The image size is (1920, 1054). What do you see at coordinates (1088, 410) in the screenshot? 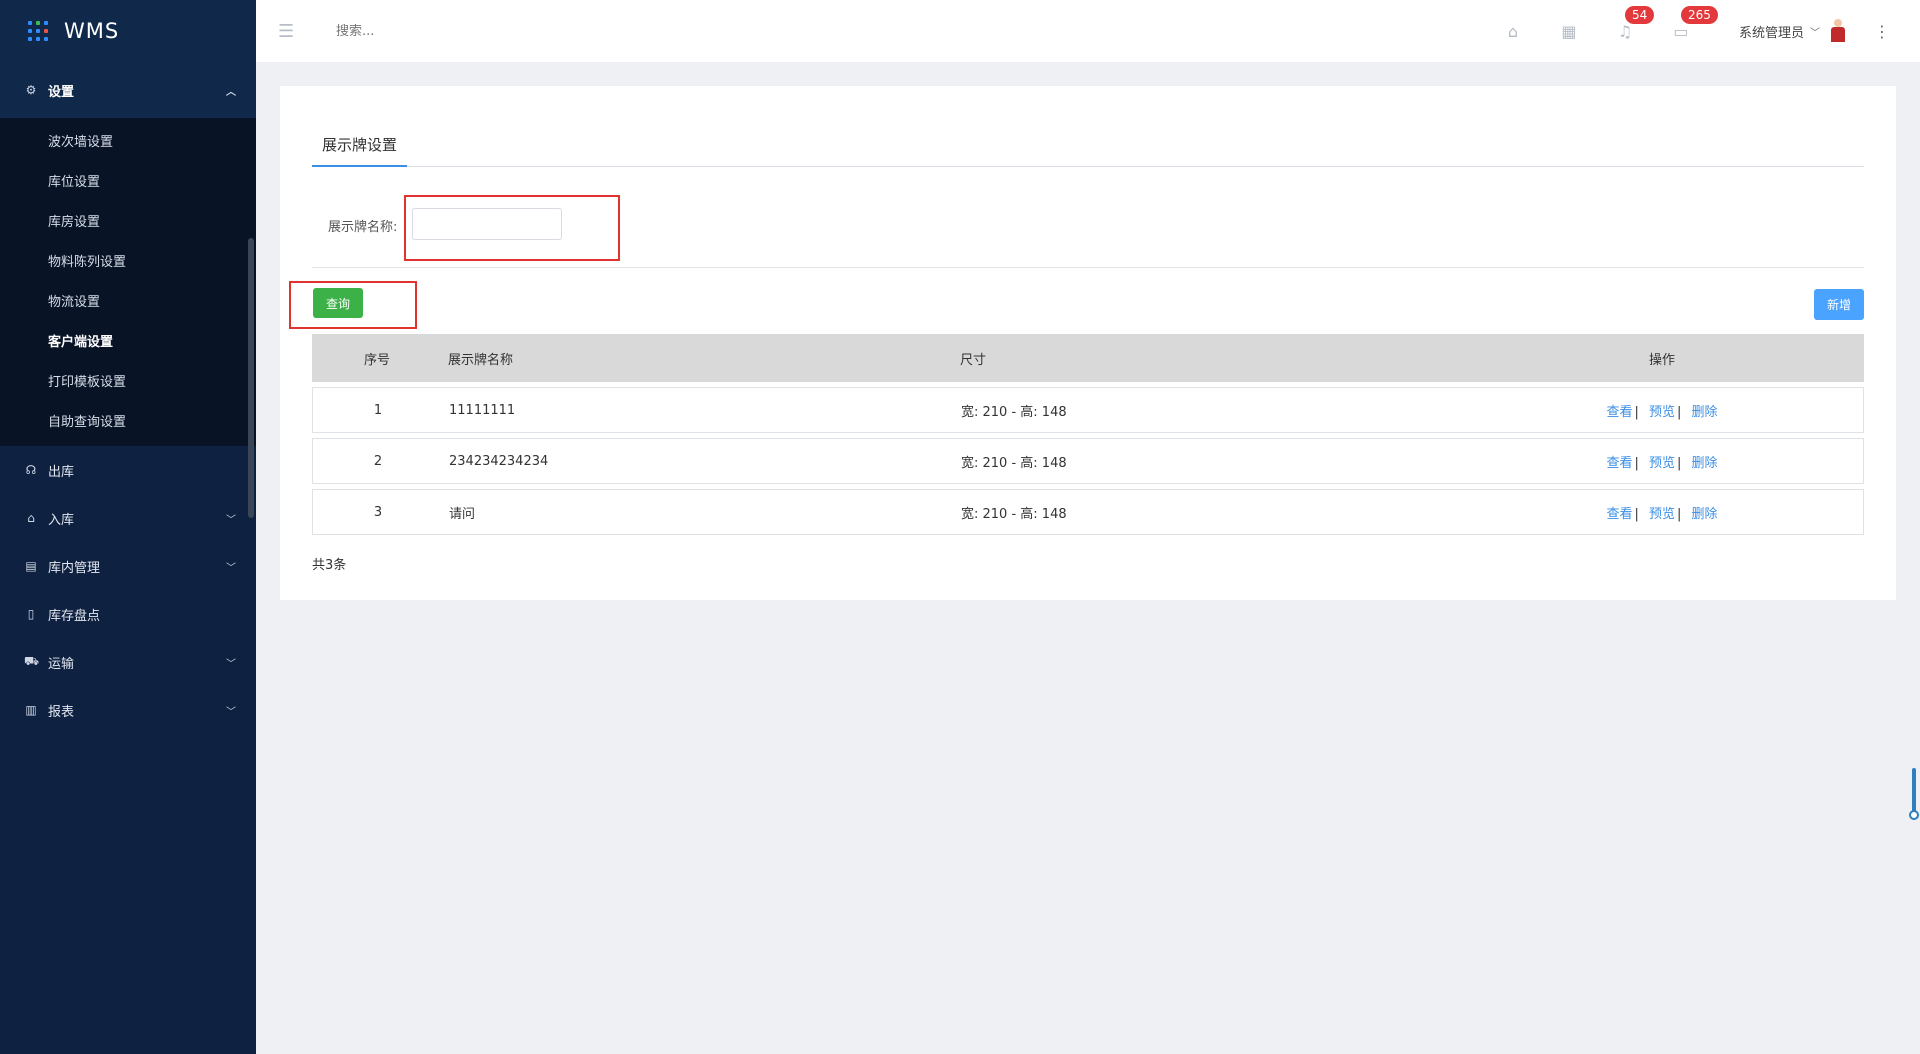
I see `table-row: 1 11111111 宽: 210 - 高: 148 查看 | 预览 | 删除` at bounding box center [1088, 410].